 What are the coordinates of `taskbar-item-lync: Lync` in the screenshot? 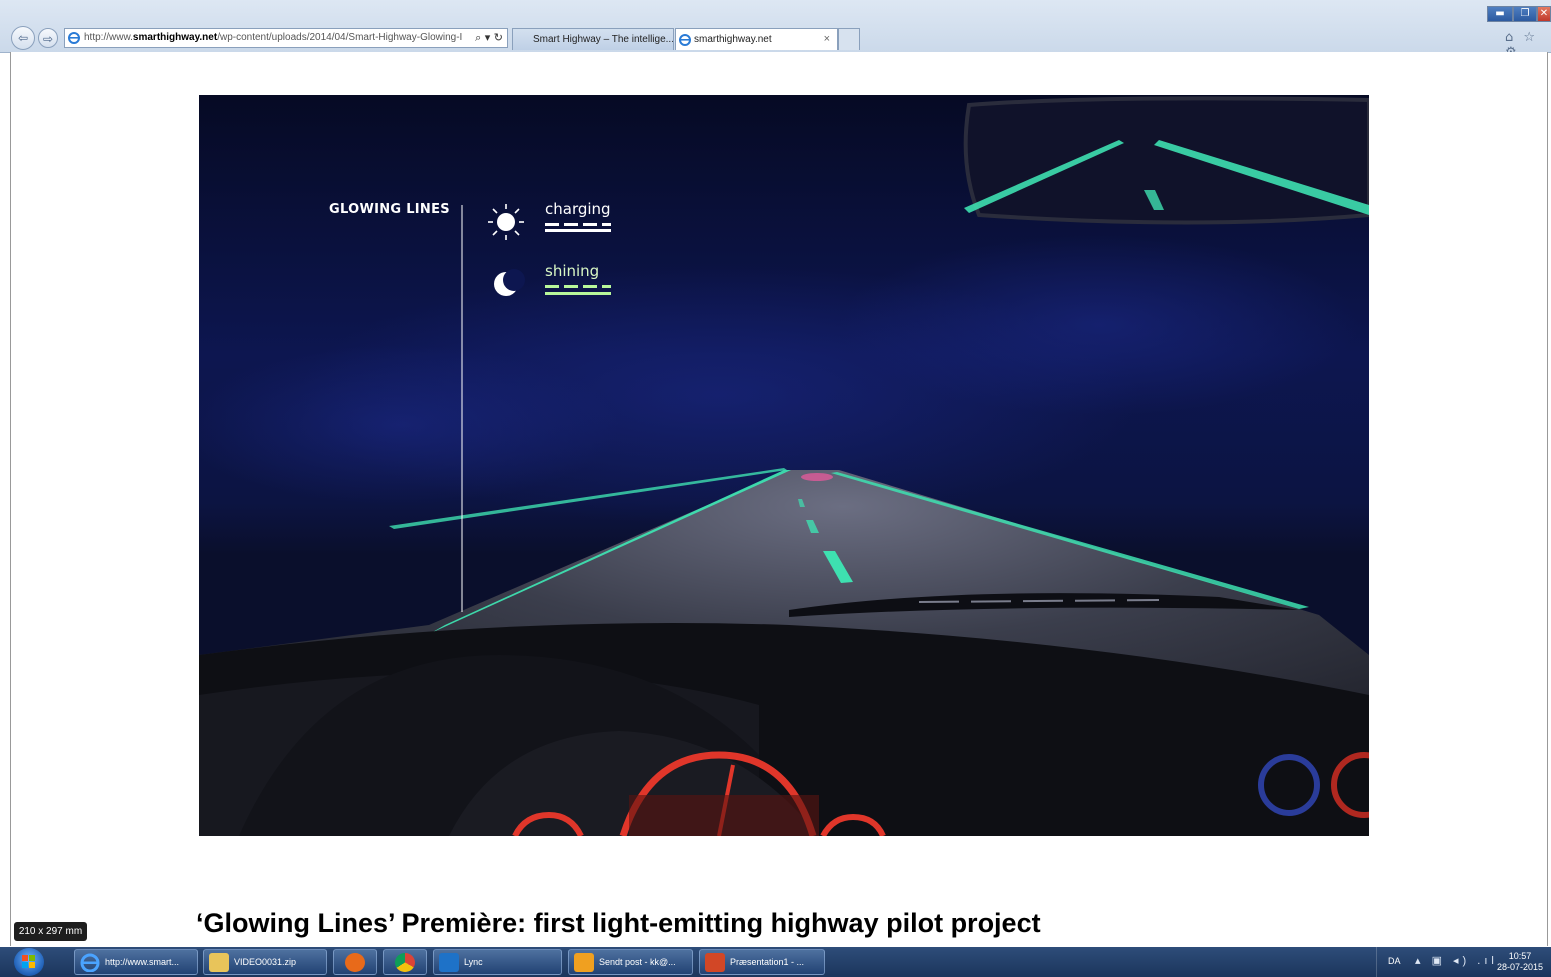 It's located at (497, 962).